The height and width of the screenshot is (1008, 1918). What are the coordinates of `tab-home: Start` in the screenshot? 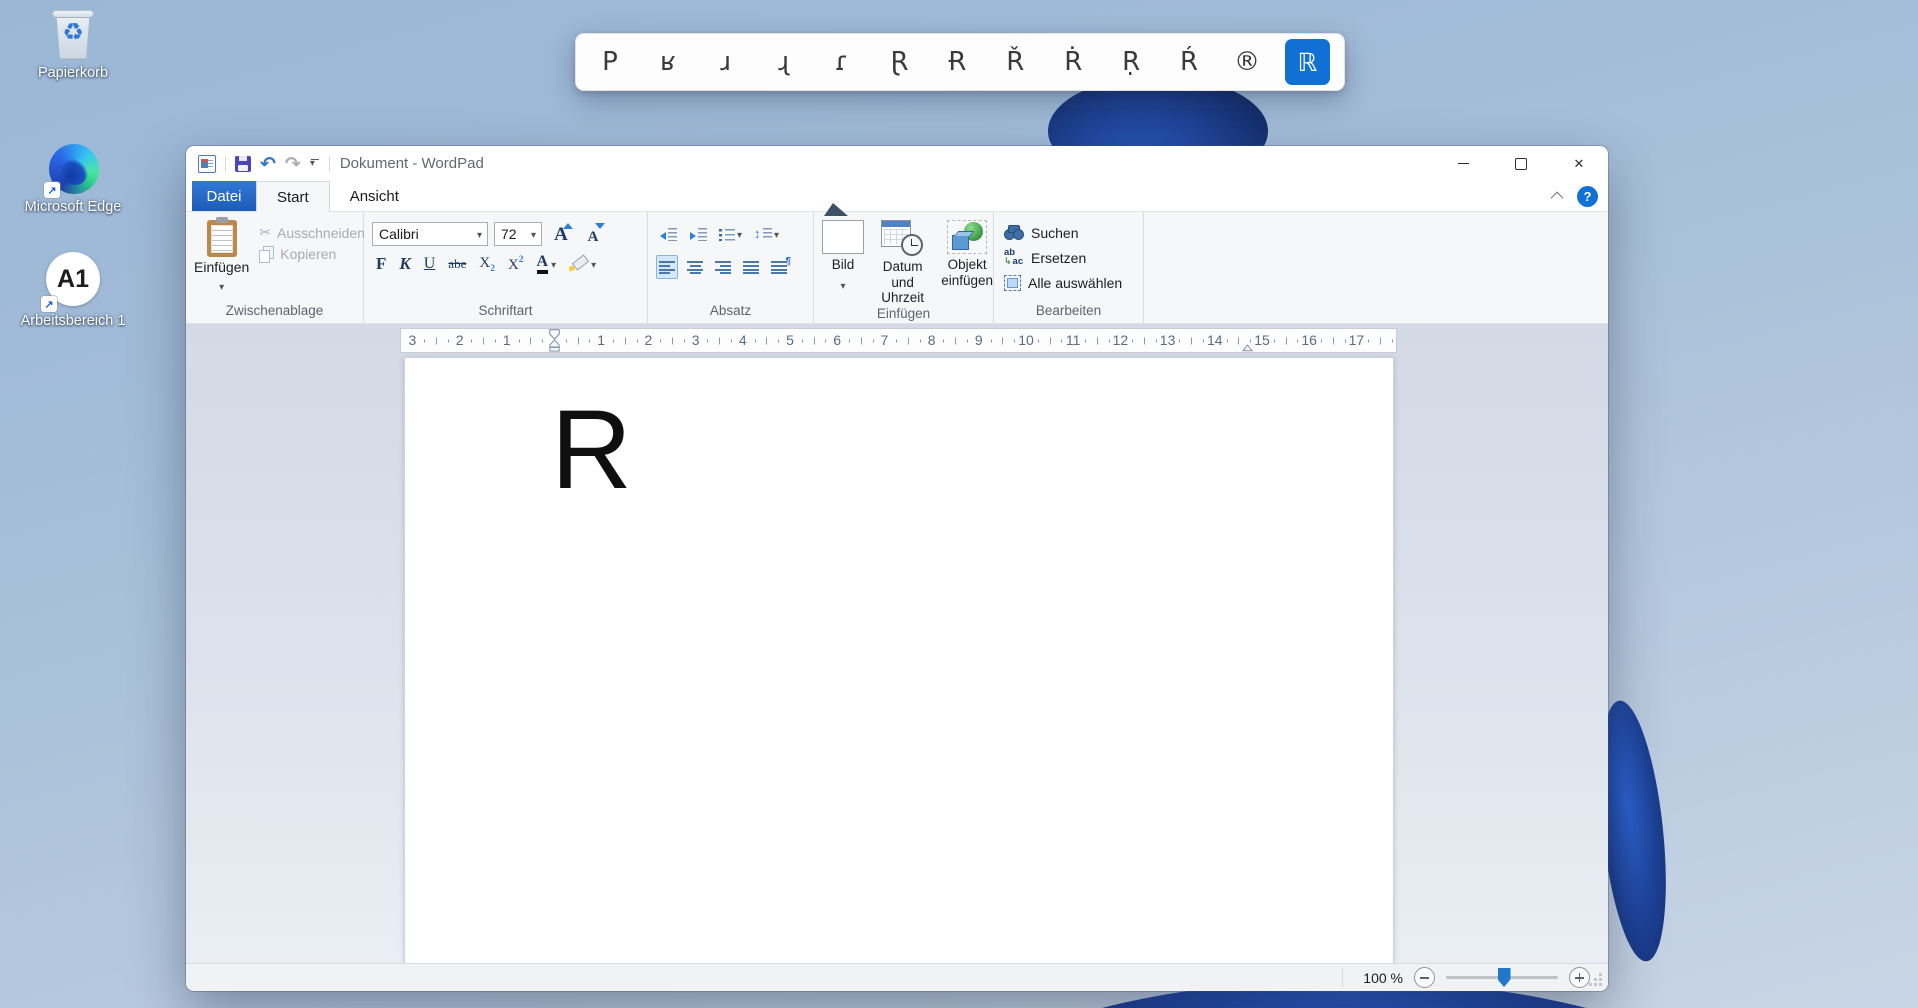 It's located at (293, 196).